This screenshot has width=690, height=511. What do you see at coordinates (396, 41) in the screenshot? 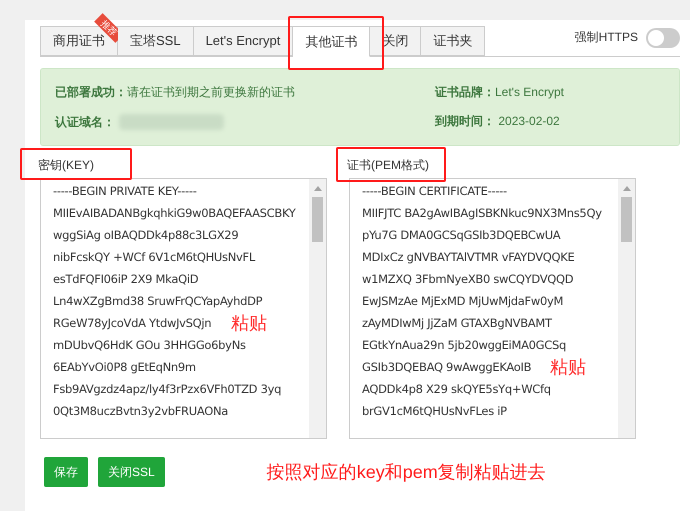
I see `tab: 关闭` at bounding box center [396, 41].